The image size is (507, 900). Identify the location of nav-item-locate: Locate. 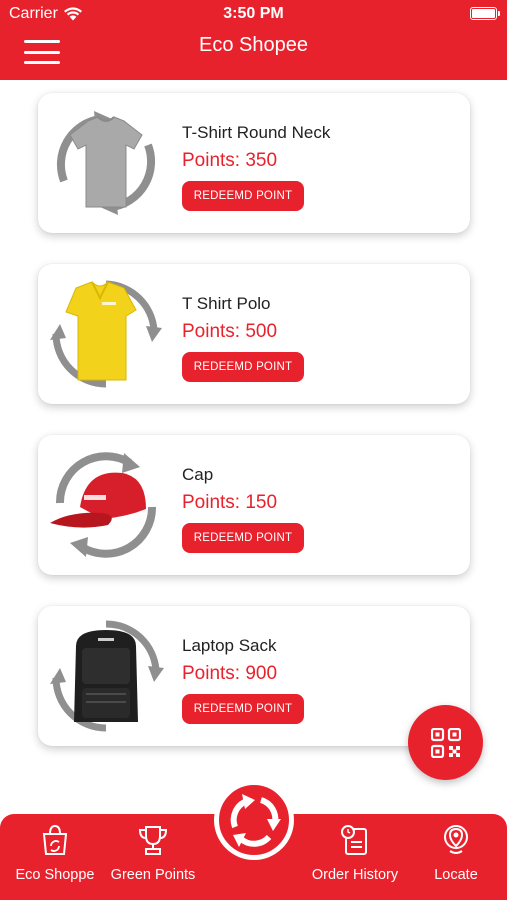
(456, 857).